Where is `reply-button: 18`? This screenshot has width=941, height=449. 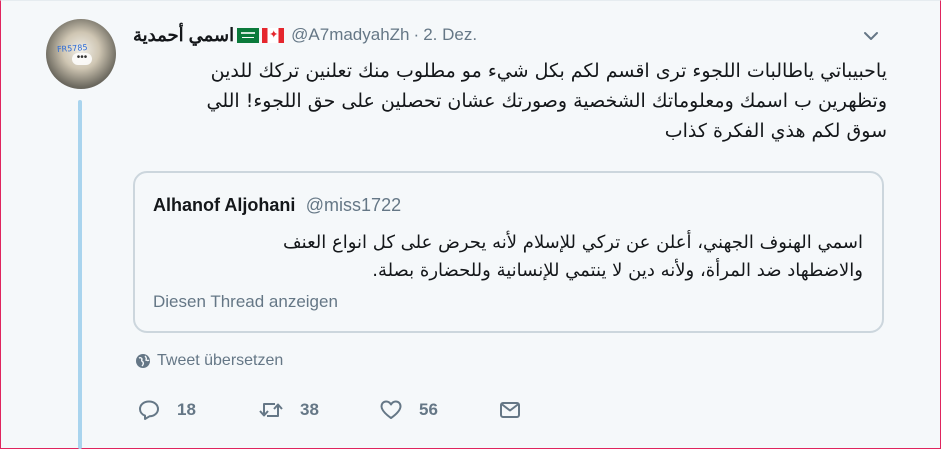 reply-button: 18 is located at coordinates (166, 410).